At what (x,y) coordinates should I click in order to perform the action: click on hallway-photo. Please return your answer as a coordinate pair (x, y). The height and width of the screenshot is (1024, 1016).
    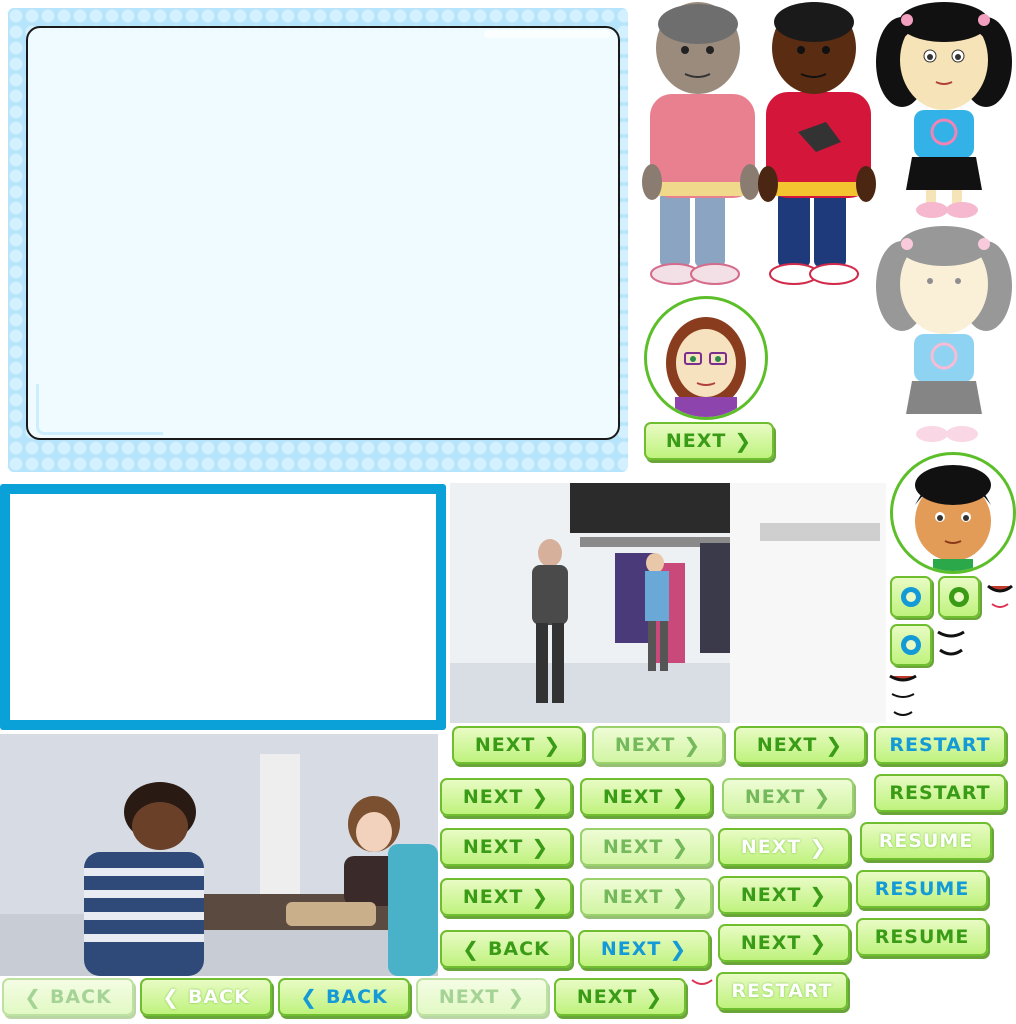
    Looking at the image, I should click on (668, 603).